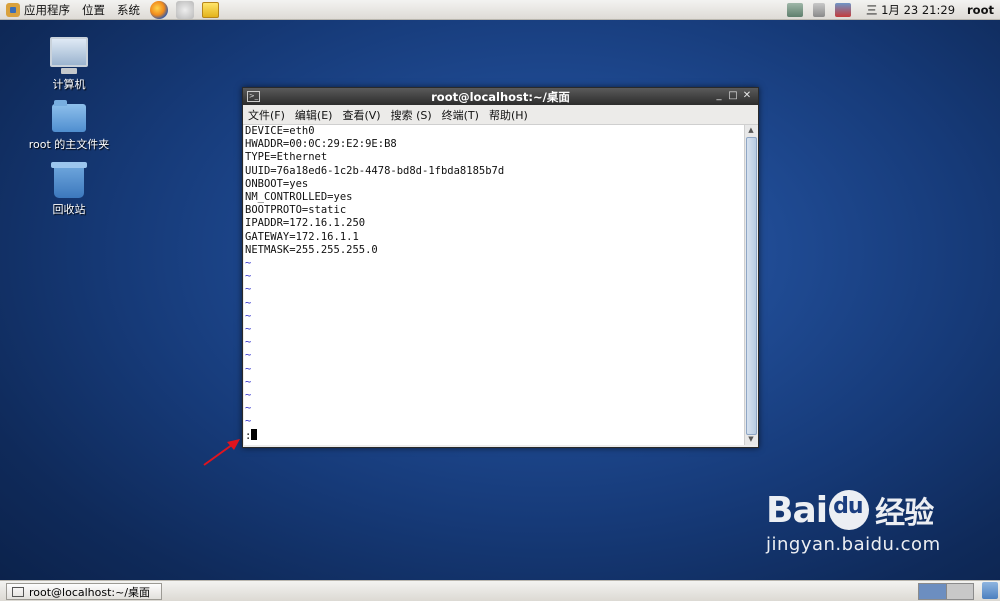 The height and width of the screenshot is (601, 1000). What do you see at coordinates (794, 9) in the screenshot?
I see `network-status-icon` at bounding box center [794, 9].